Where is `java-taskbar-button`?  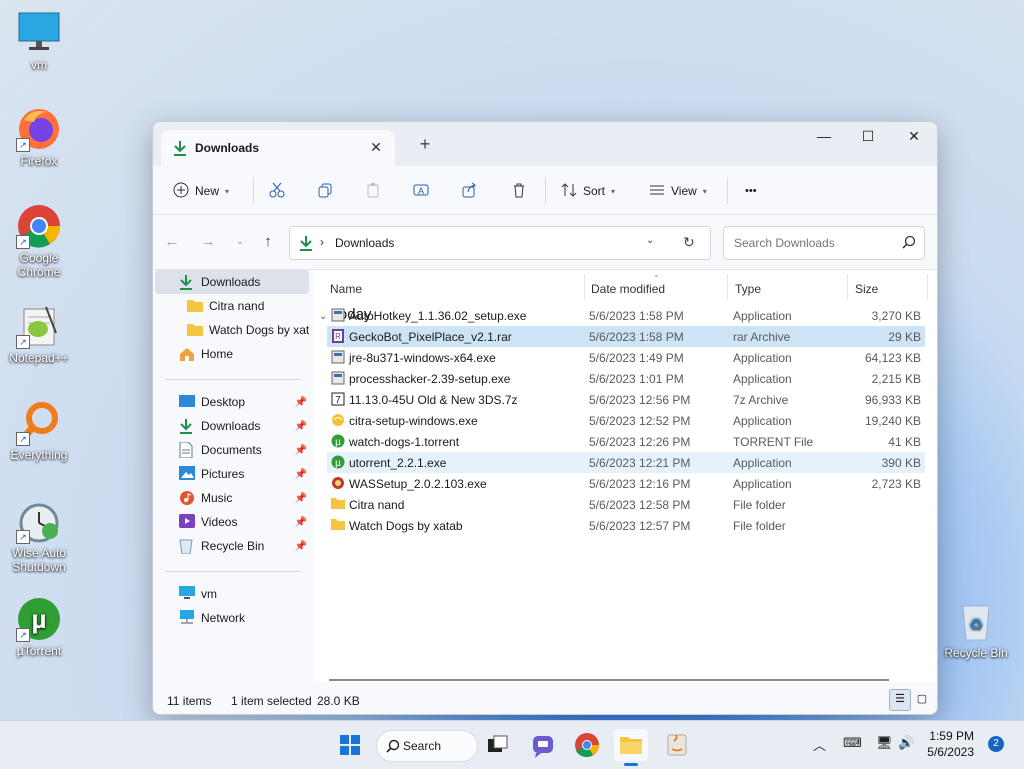 java-taskbar-button is located at coordinates (677, 745).